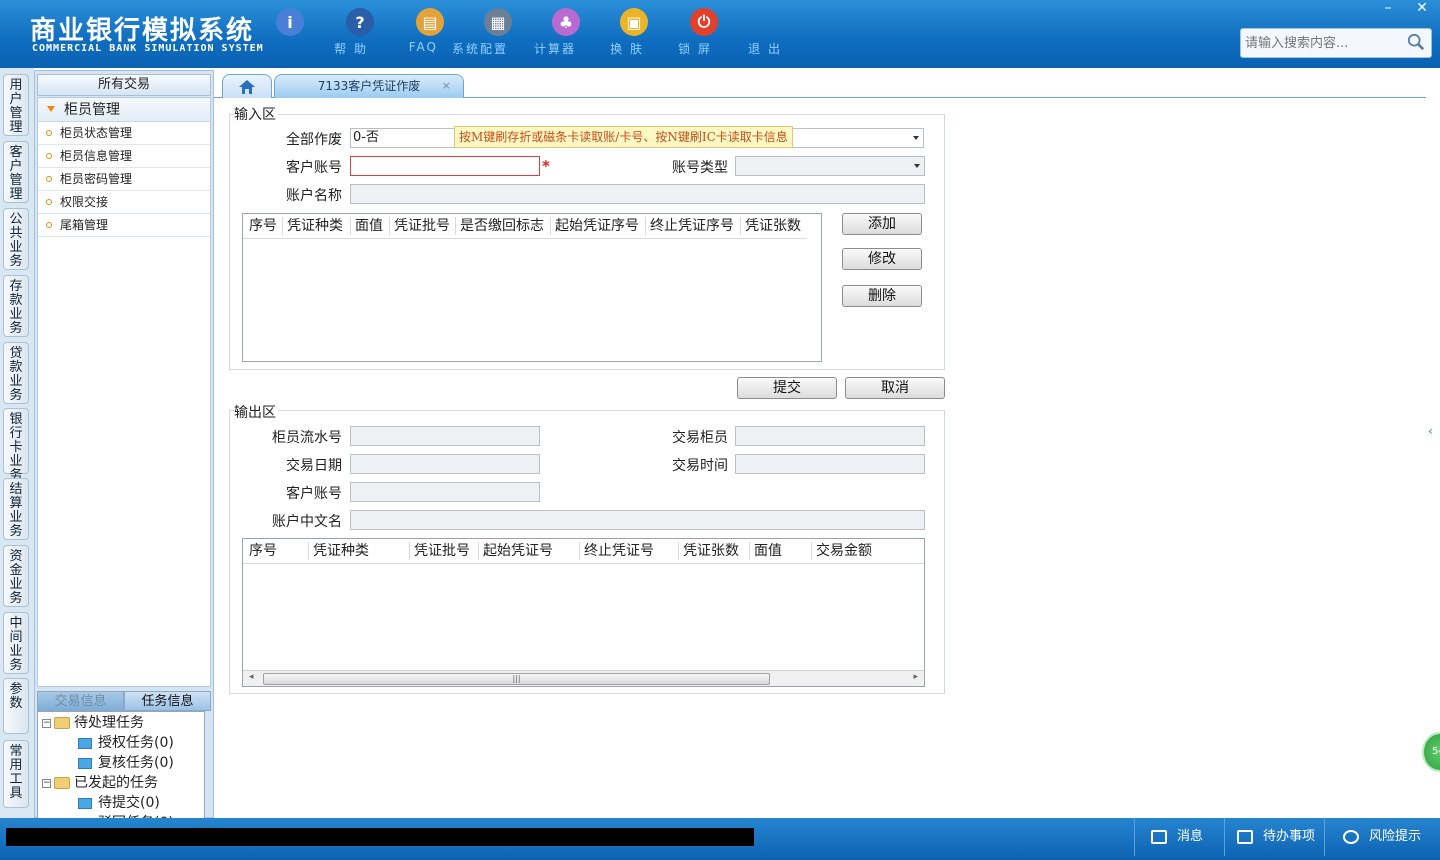  Describe the element at coordinates (830, 436) in the screenshot. I see `trade-teller-field` at that location.